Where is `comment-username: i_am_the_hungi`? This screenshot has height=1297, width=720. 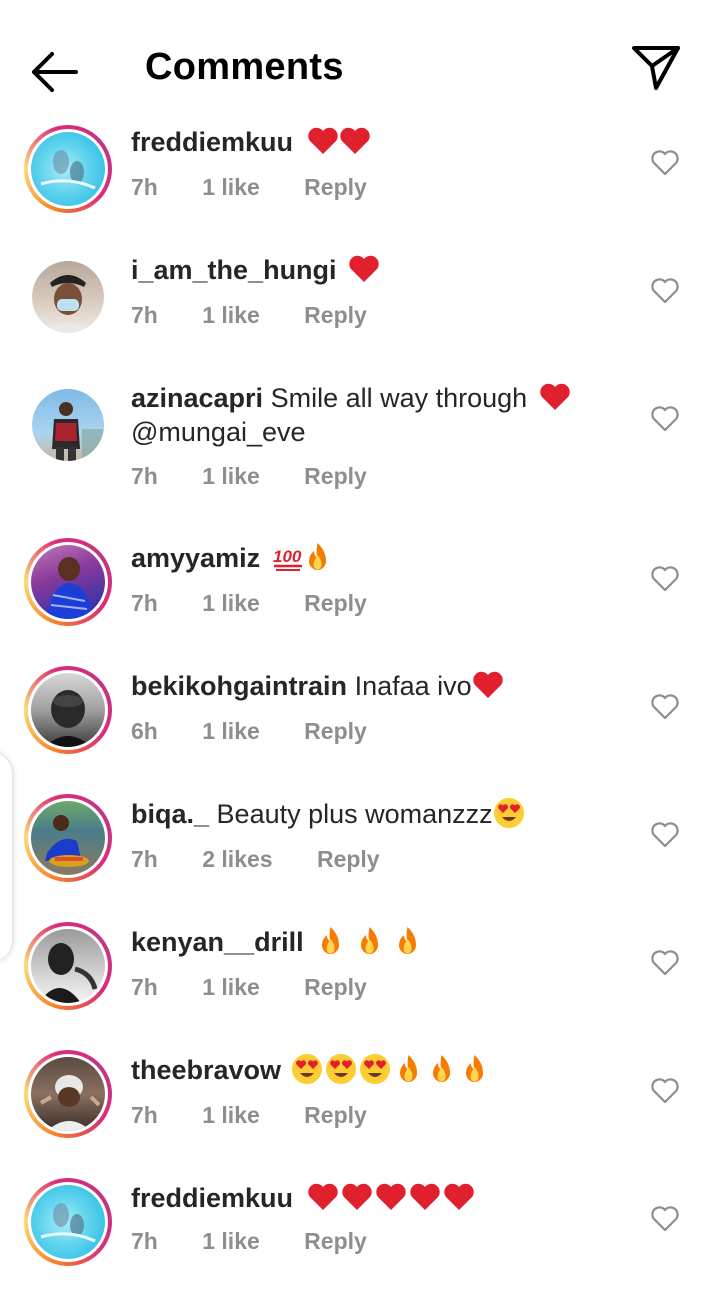
comment-username: i_am_the_hungi is located at coordinates (234, 270).